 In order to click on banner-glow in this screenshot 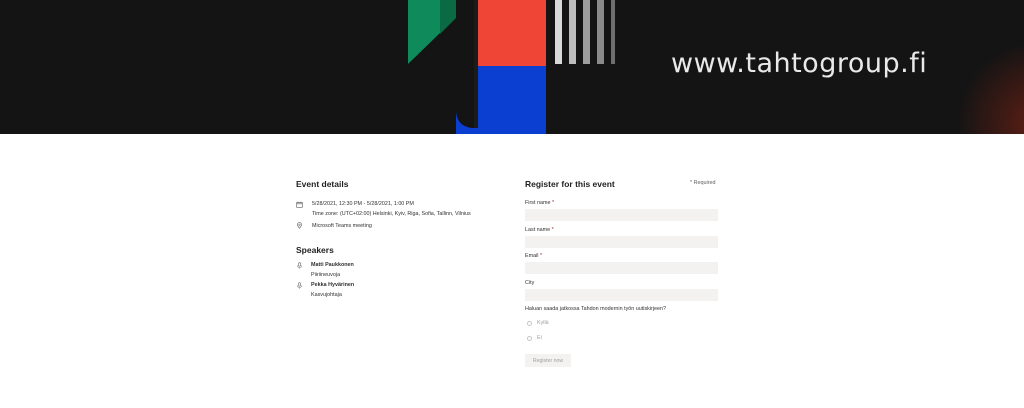, I will do `click(984, 87)`.